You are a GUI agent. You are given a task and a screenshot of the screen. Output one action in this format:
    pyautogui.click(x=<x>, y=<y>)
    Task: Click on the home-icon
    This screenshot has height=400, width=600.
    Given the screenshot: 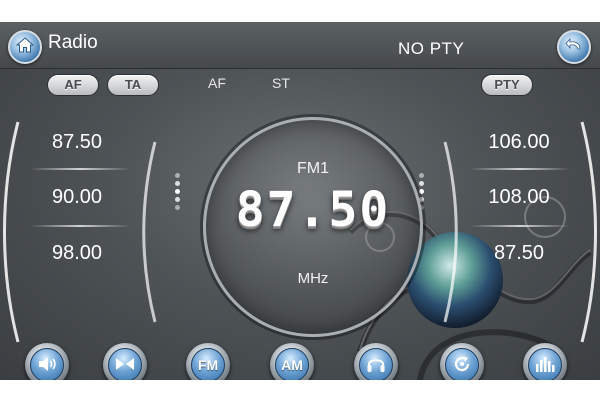 What is the action you would take?
    pyautogui.click(x=25, y=47)
    